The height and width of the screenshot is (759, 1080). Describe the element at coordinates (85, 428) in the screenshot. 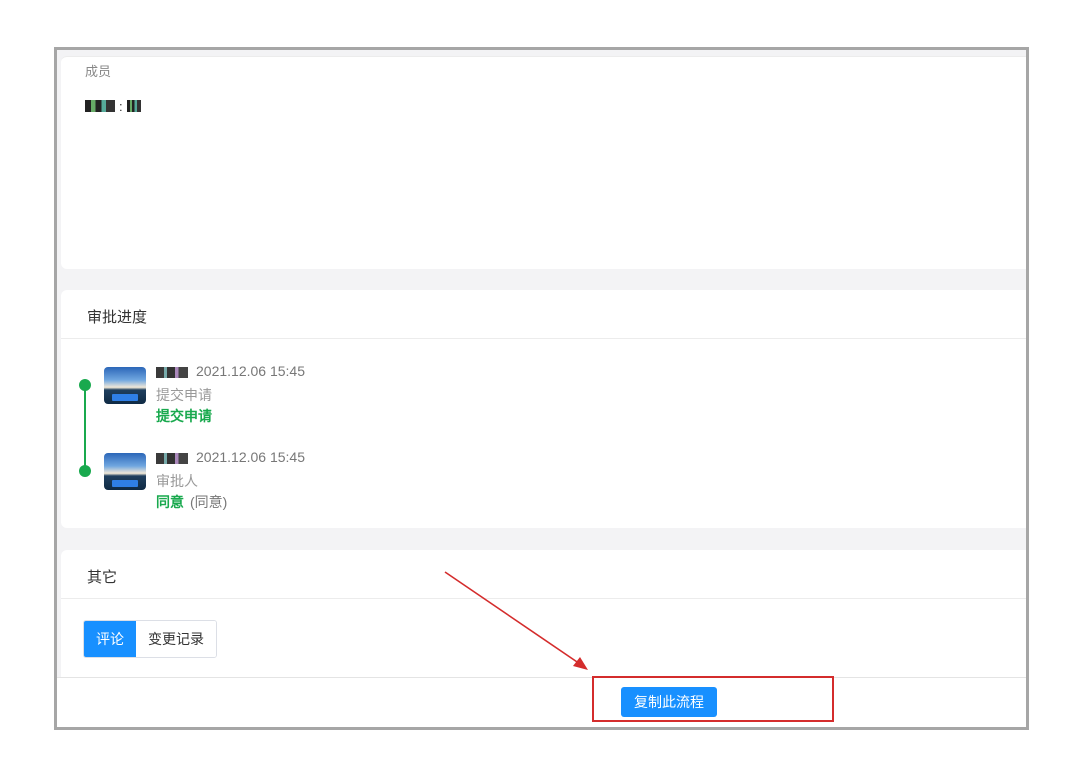

I see `timeline-line` at that location.